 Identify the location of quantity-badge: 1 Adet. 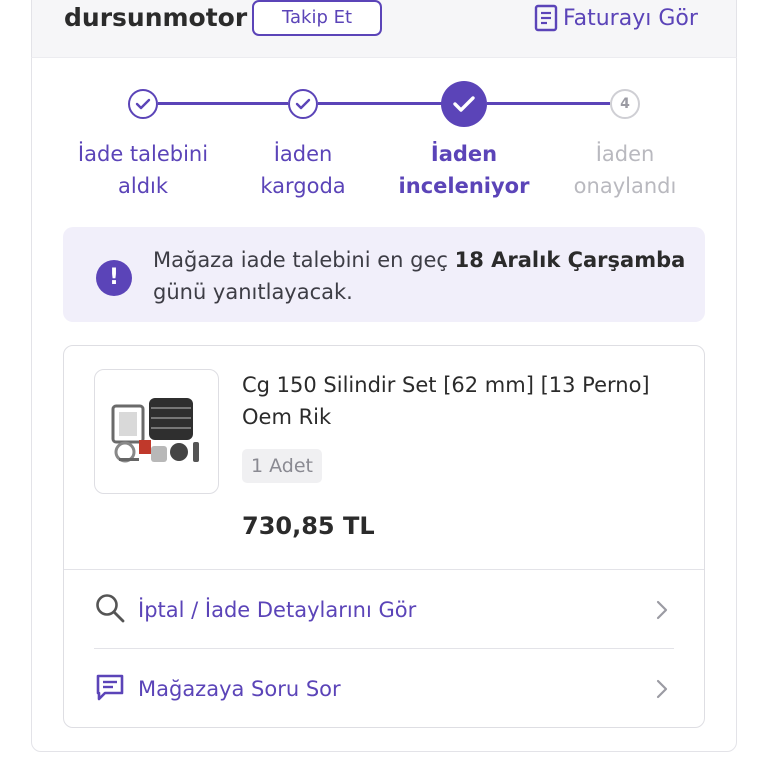
(282, 466).